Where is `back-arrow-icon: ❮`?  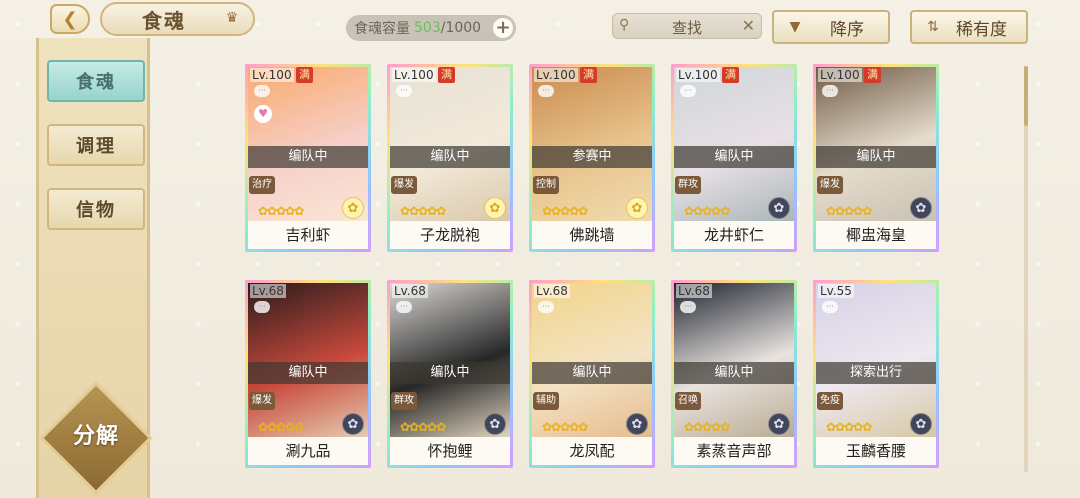 back-arrow-icon: ❮ is located at coordinates (70, 19).